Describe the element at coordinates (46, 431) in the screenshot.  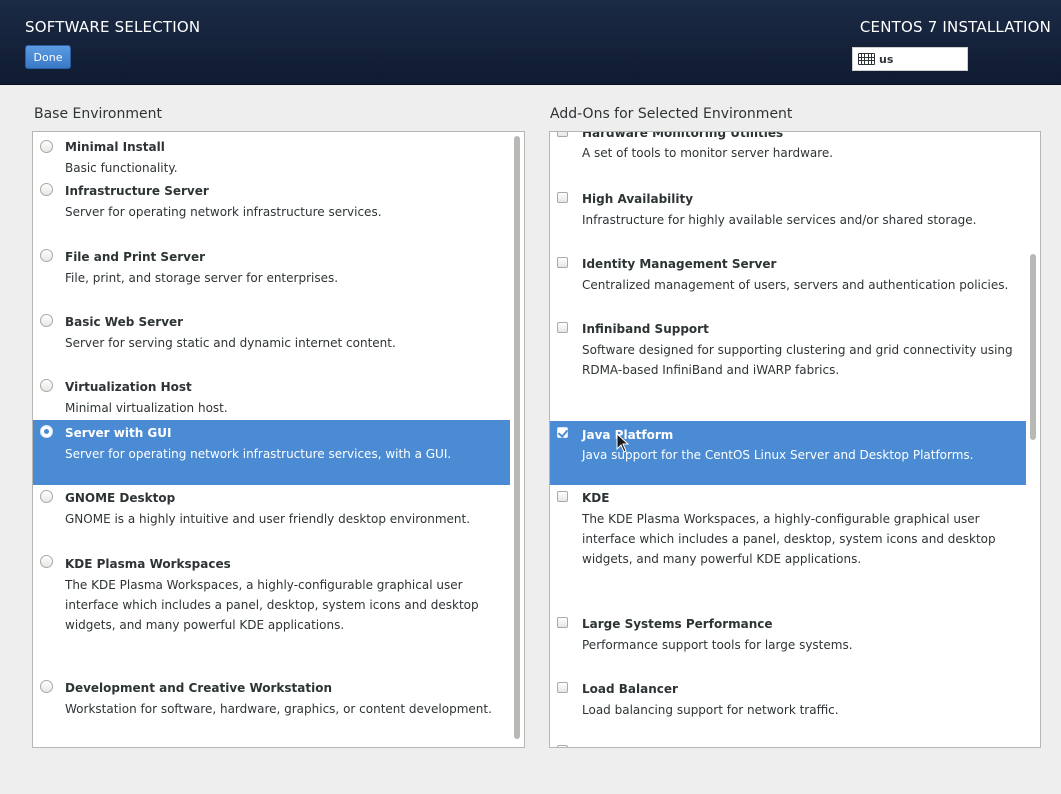
I see `radio-button-selected` at that location.